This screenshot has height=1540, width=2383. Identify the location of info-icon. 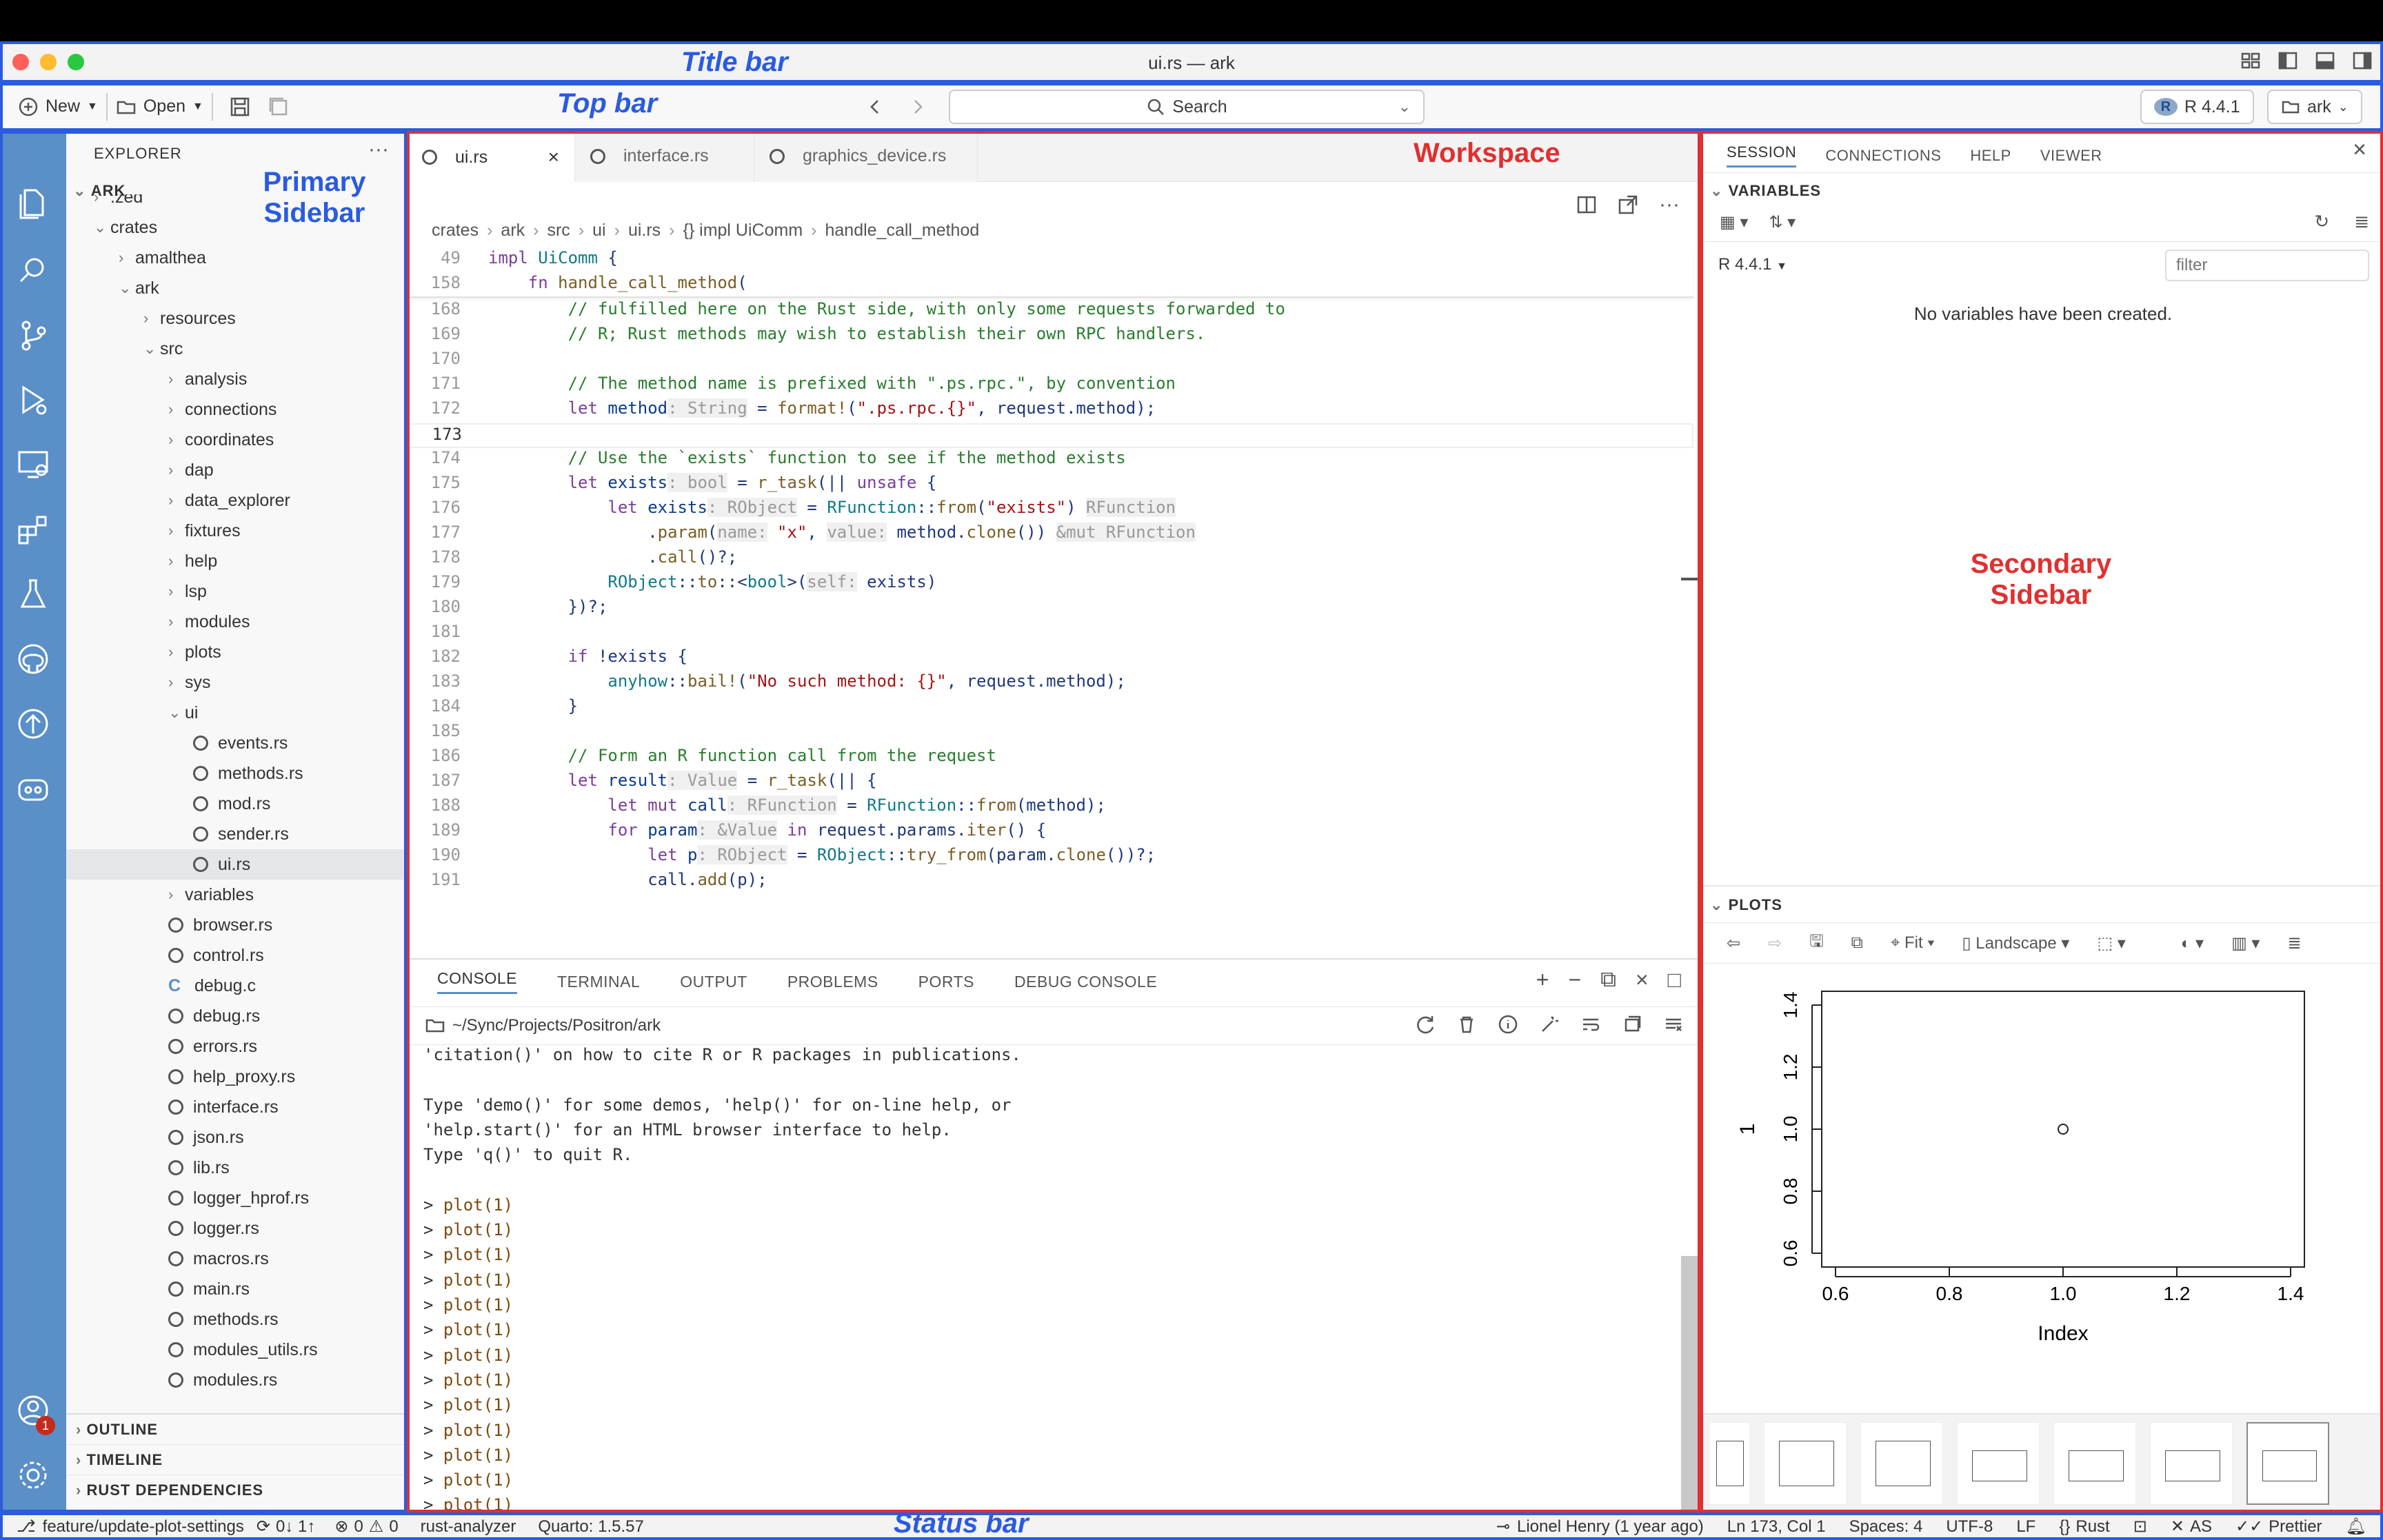
(1508, 1024).